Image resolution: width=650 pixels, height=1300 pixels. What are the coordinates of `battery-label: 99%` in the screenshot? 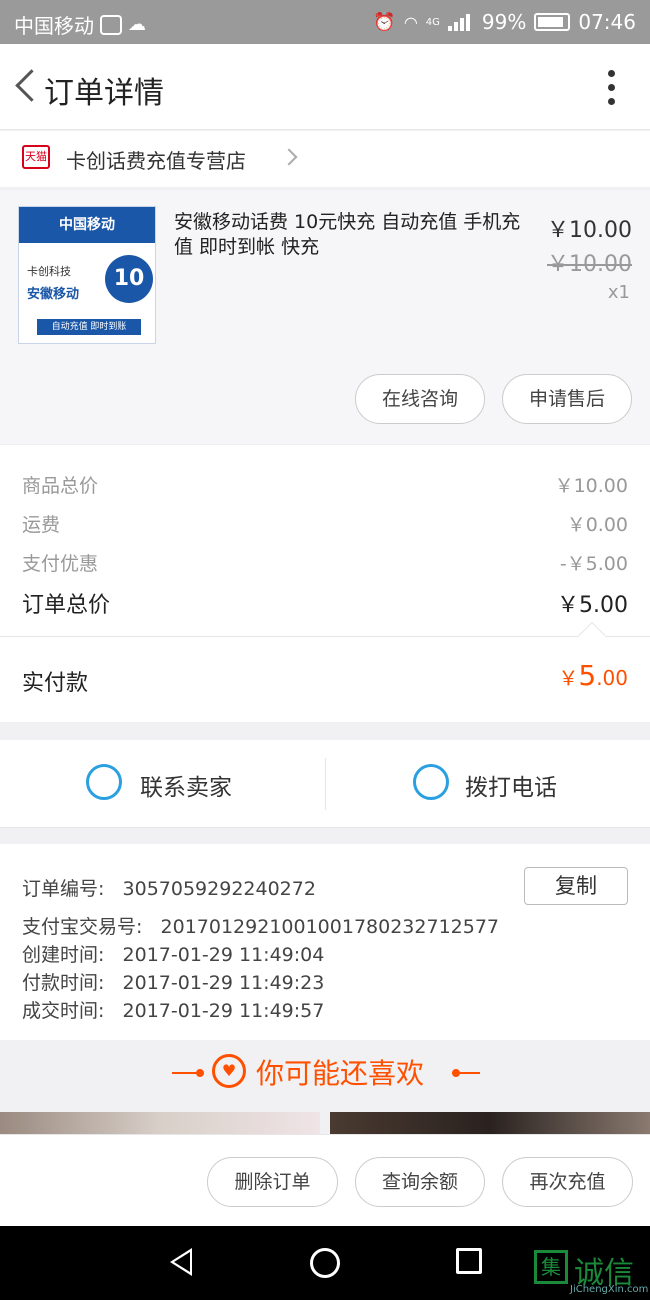 It's located at (504, 22).